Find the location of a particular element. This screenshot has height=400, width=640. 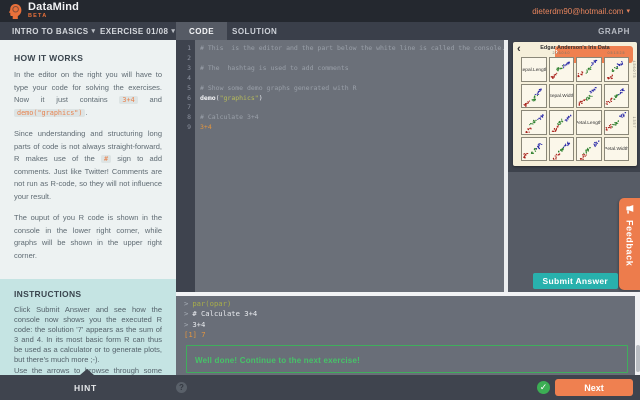

code-line: # Show some demo graphs generated with R is located at coordinates (350, 89).